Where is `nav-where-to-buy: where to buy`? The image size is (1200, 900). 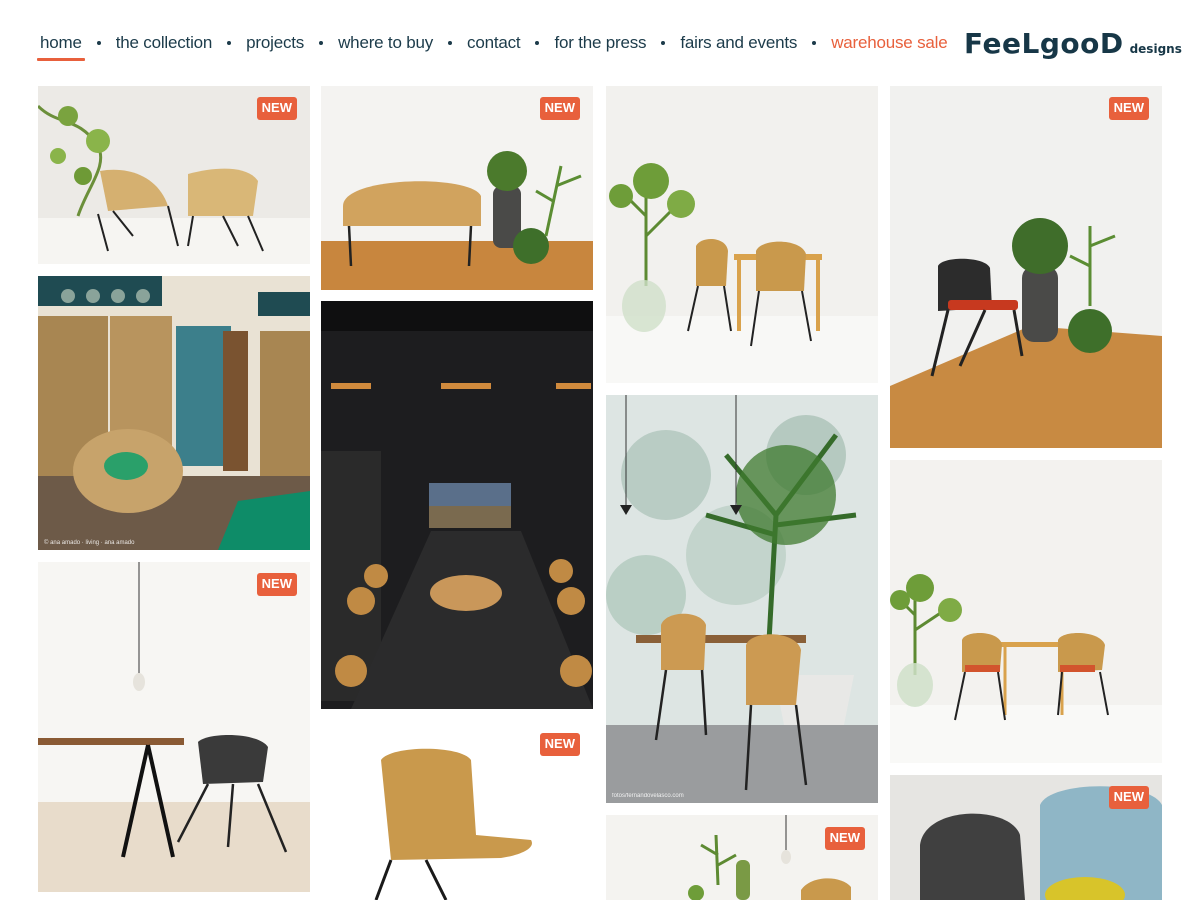 nav-where-to-buy: where to buy is located at coordinates (385, 43).